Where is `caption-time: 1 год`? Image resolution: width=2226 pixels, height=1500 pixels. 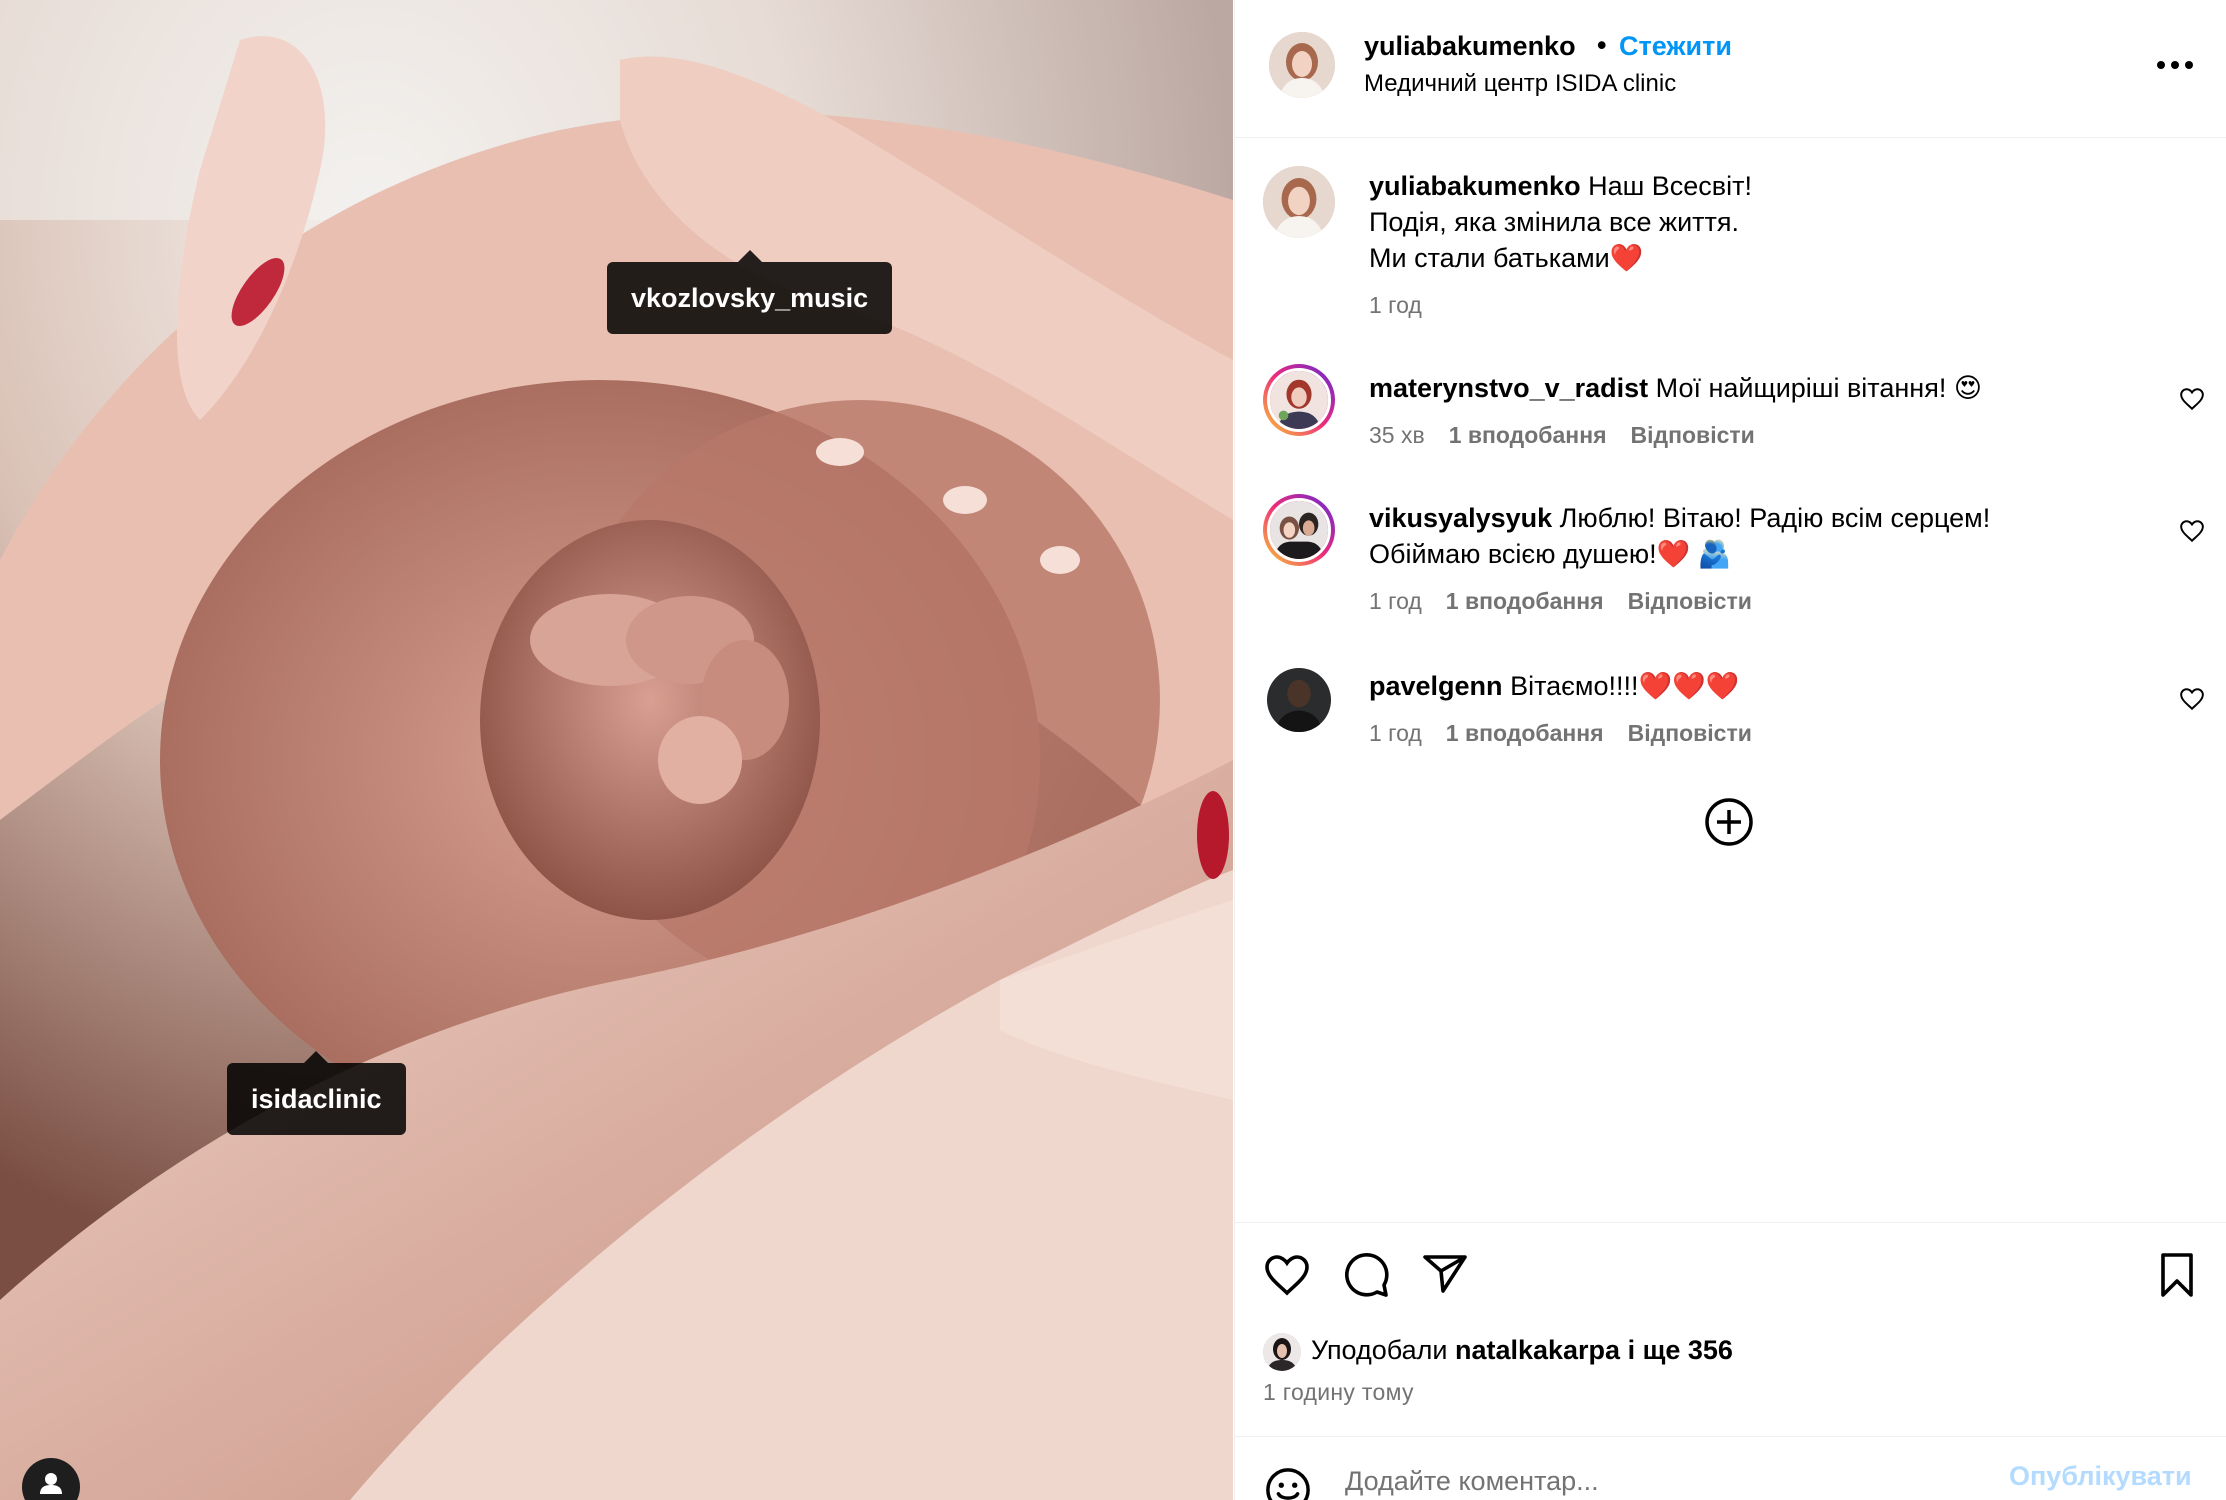
caption-time: 1 год is located at coordinates (1395, 305).